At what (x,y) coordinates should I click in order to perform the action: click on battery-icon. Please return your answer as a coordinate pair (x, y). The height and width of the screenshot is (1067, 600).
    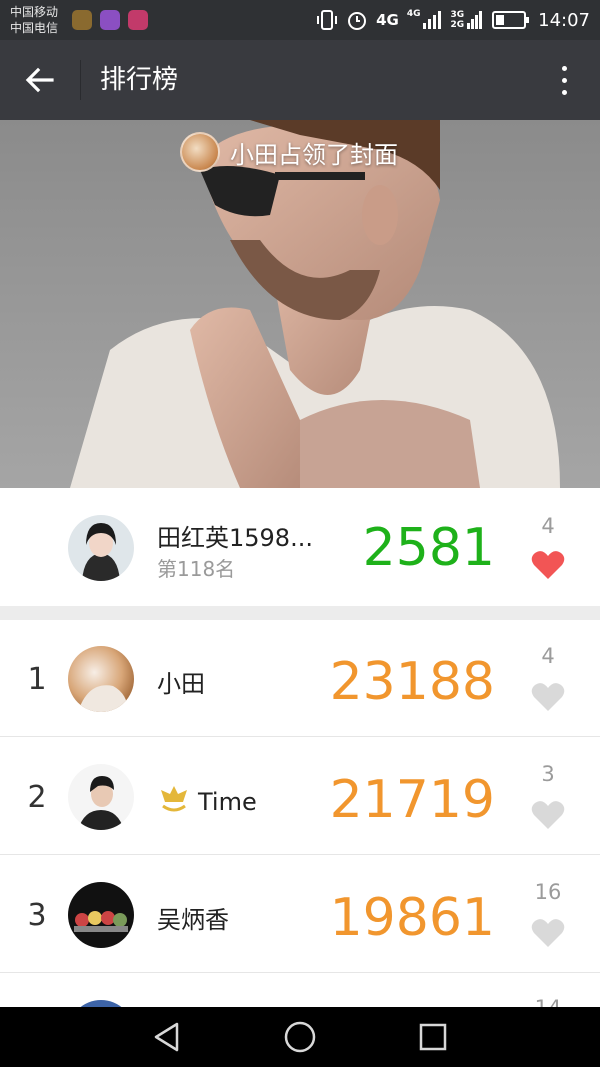
    Looking at the image, I should click on (511, 20).